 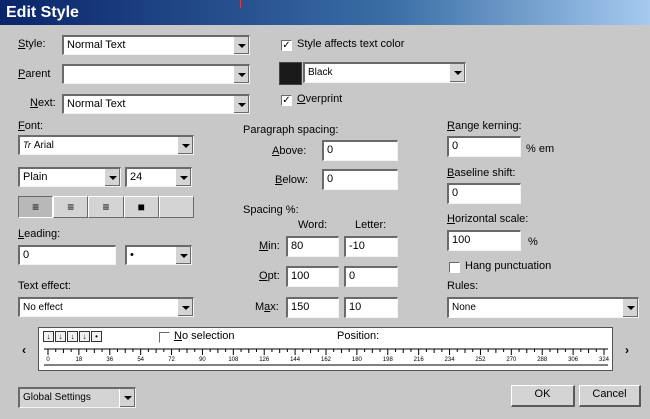 What do you see at coordinates (450, 360) in the screenshot?
I see `ruler-label: 234` at bounding box center [450, 360].